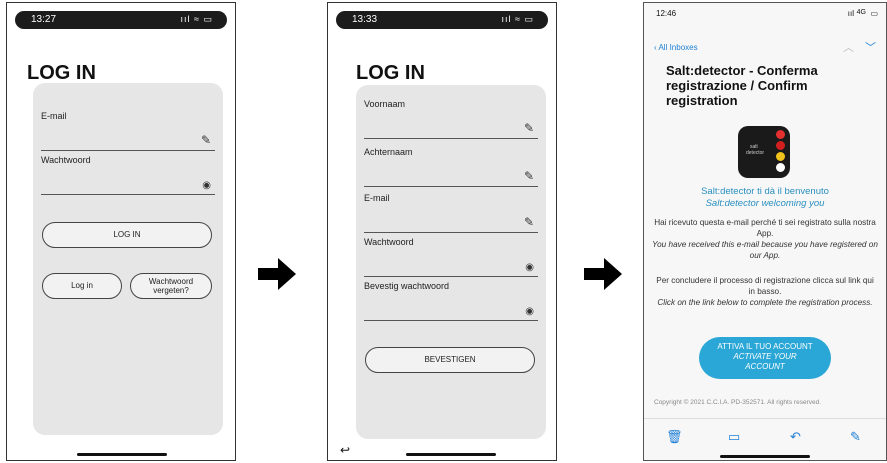  Describe the element at coordinates (755, 153) in the screenshot. I see `logo-text-2: detector` at that location.